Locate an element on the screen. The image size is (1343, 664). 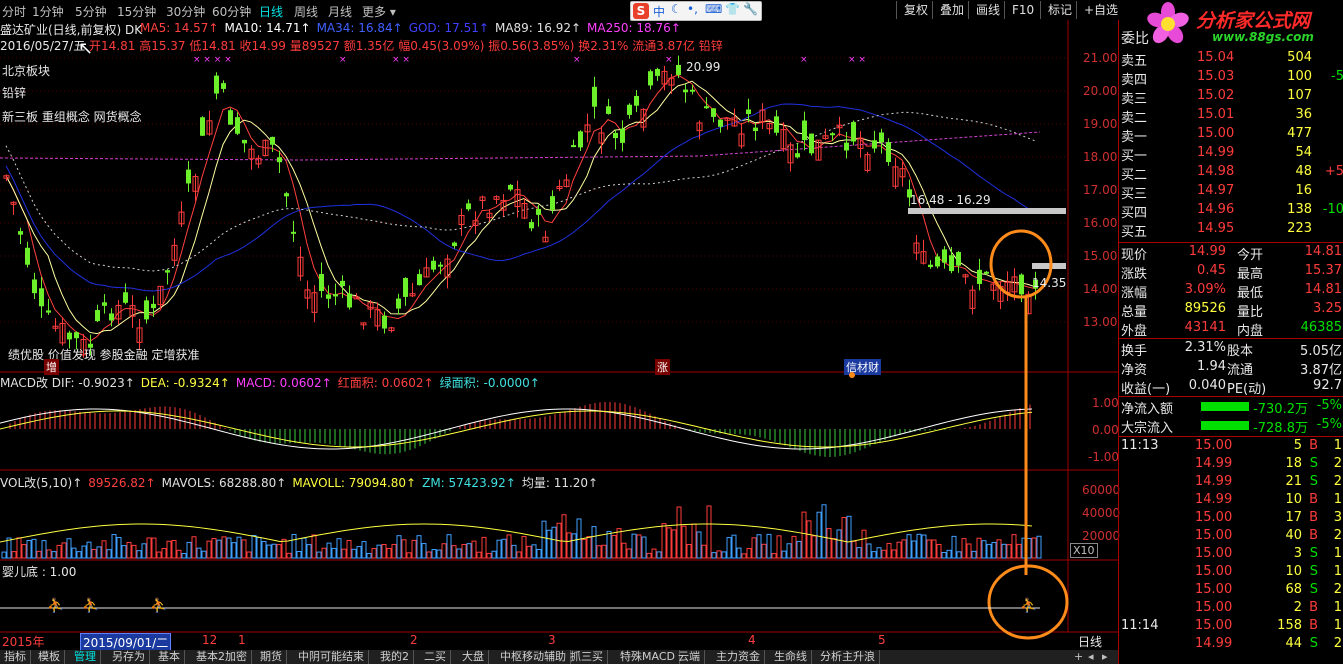
shirt-icon: 👕 is located at coordinates (732, 9).